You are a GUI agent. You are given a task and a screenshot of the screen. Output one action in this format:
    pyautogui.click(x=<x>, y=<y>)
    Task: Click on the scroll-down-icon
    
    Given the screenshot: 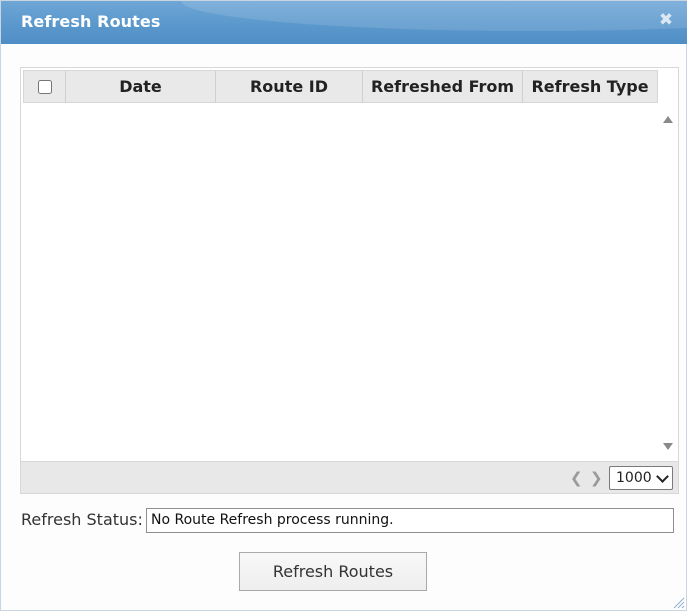 What is the action you would take?
    pyautogui.click(x=668, y=446)
    